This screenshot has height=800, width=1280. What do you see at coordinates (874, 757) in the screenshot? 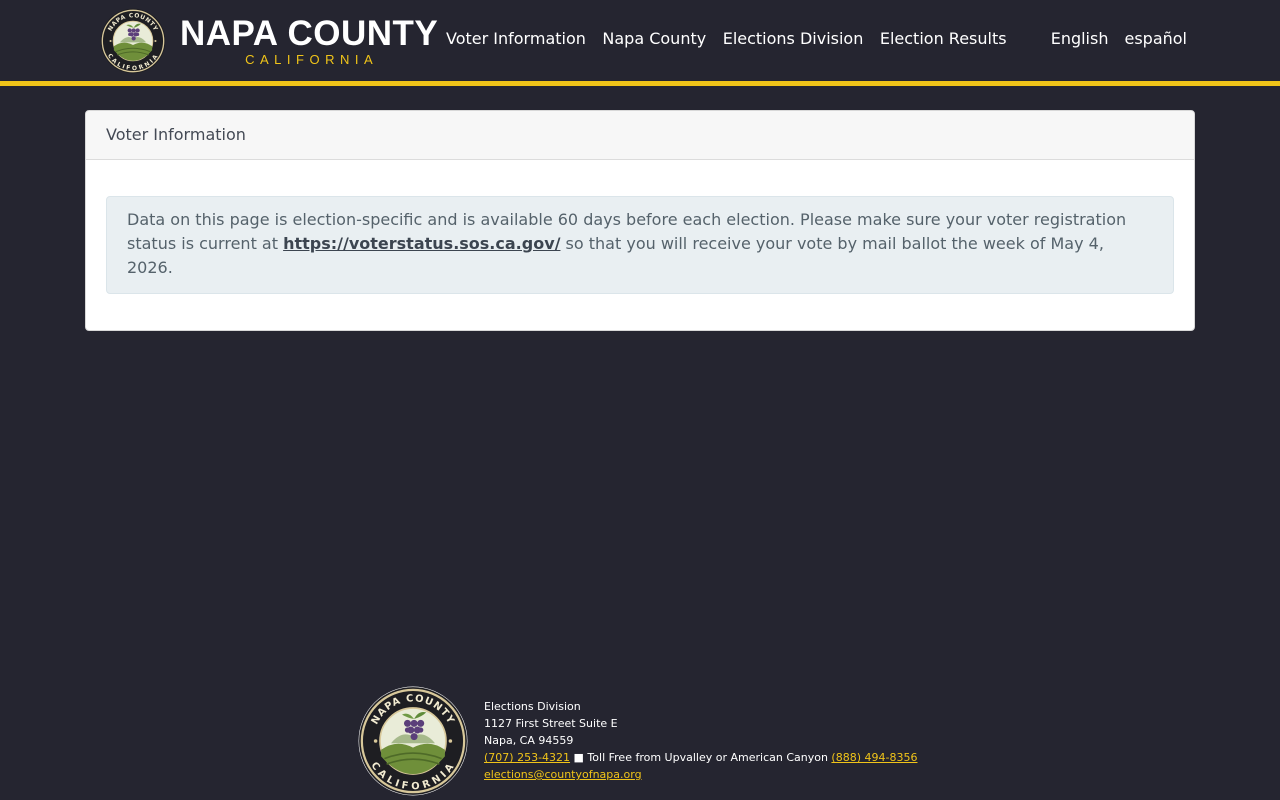
I see `footer-toll-free-link: (888) 494-8356` at bounding box center [874, 757].